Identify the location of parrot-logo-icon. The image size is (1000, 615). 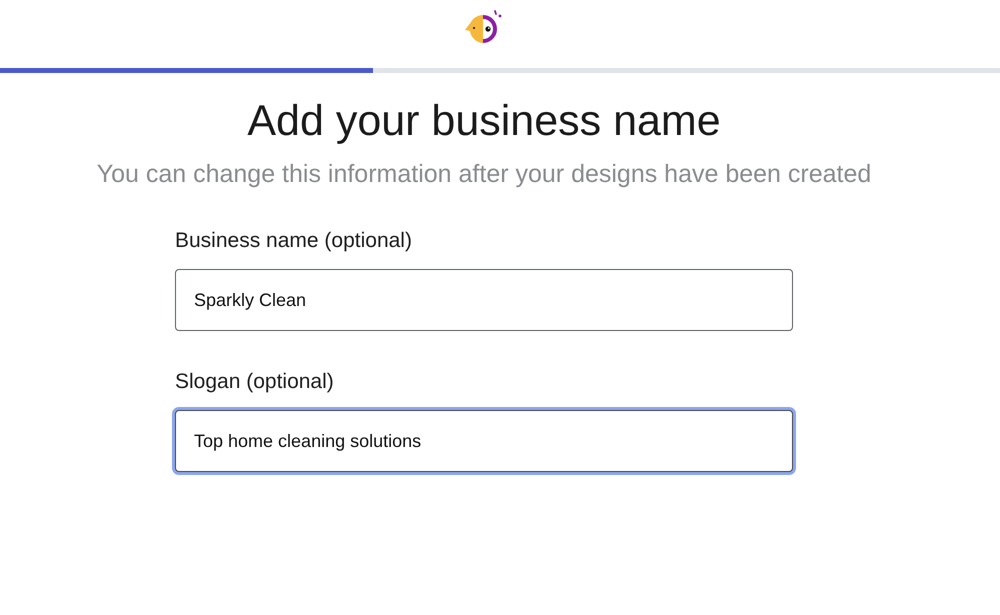
(484, 27).